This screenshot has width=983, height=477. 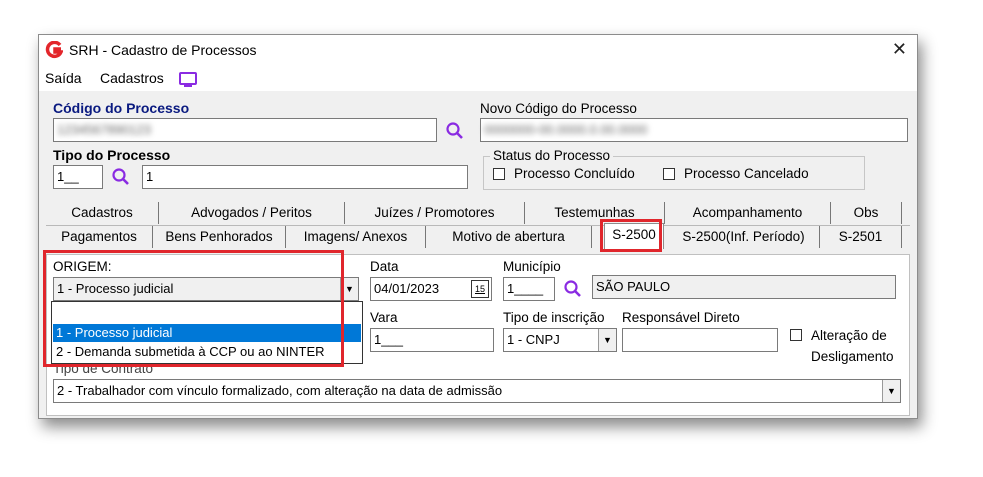 What do you see at coordinates (478, 78) in the screenshot?
I see `menu-bar: Saída Cadastros` at bounding box center [478, 78].